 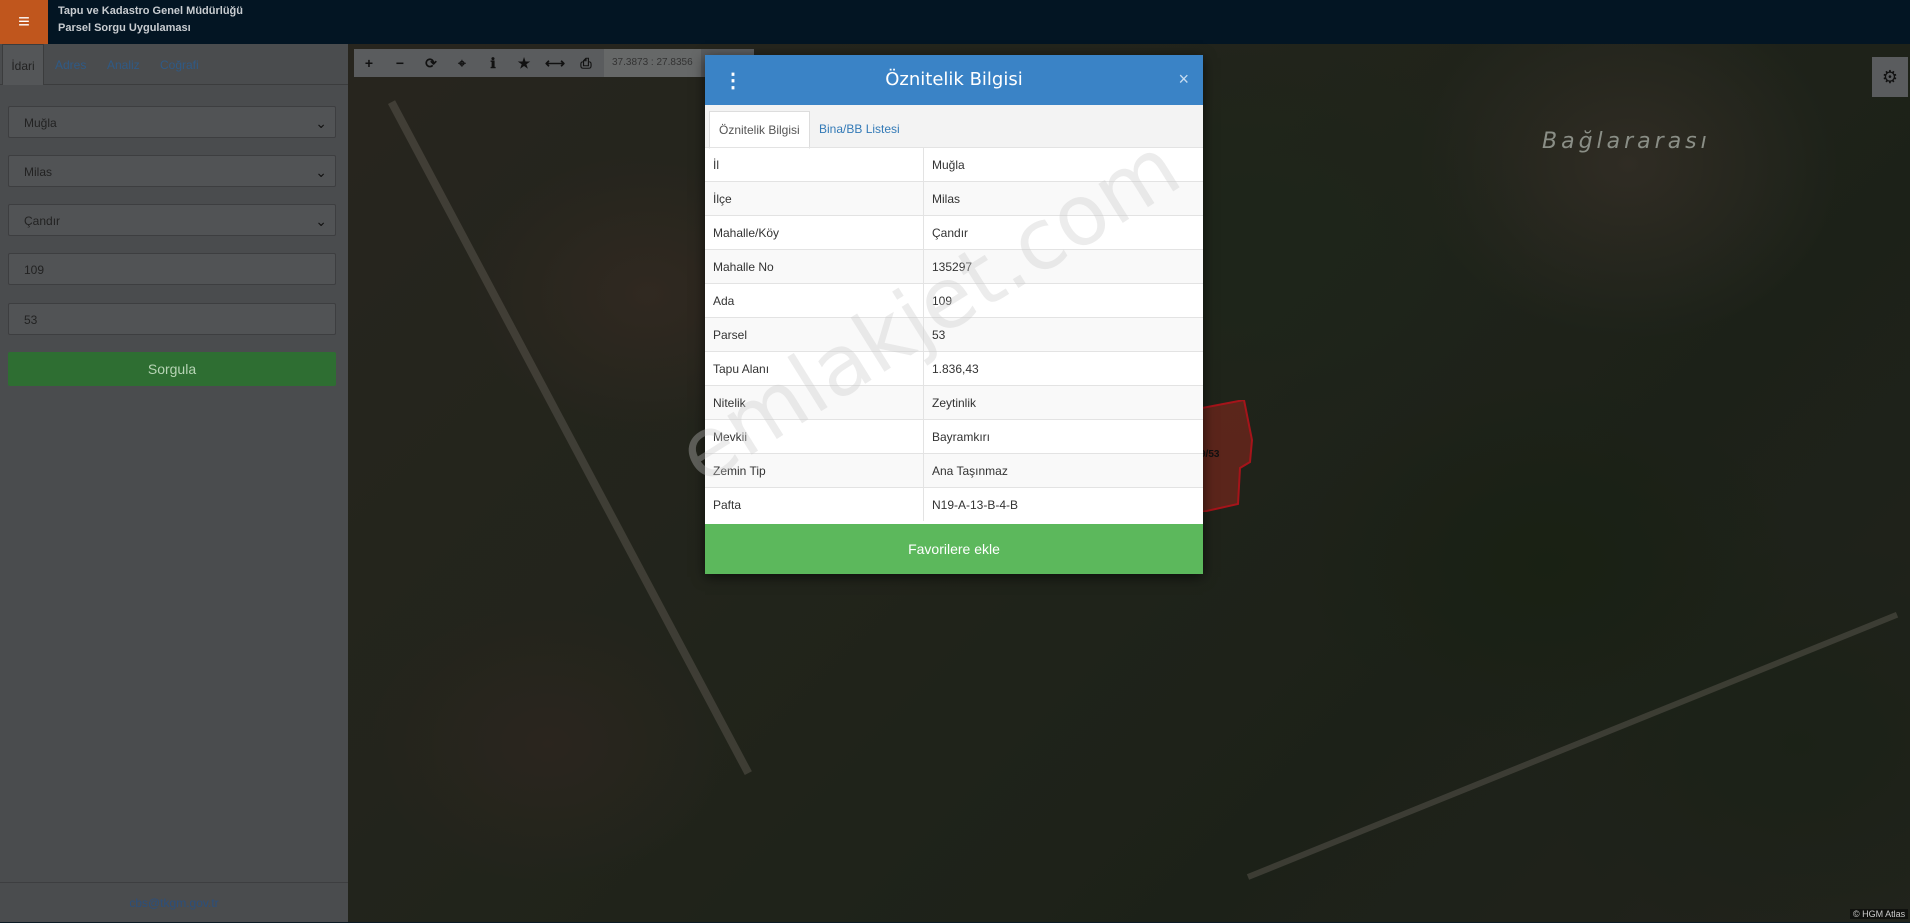 What do you see at coordinates (70, 64) in the screenshot?
I see `tab-adres: Adres` at bounding box center [70, 64].